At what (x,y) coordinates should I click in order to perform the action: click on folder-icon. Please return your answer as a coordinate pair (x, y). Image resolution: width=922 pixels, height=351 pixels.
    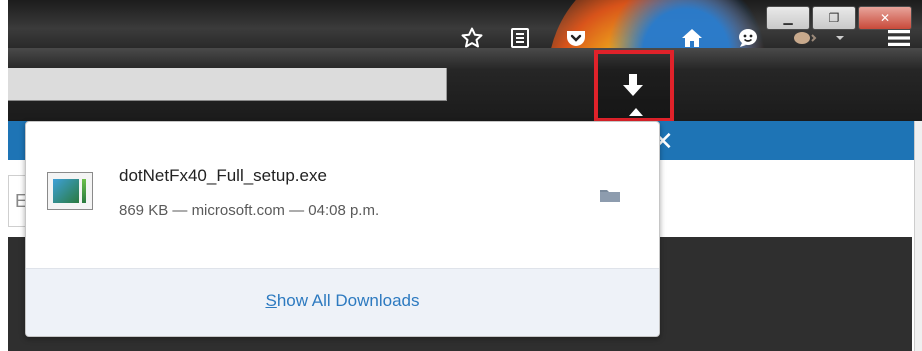
    Looking at the image, I should click on (610, 196).